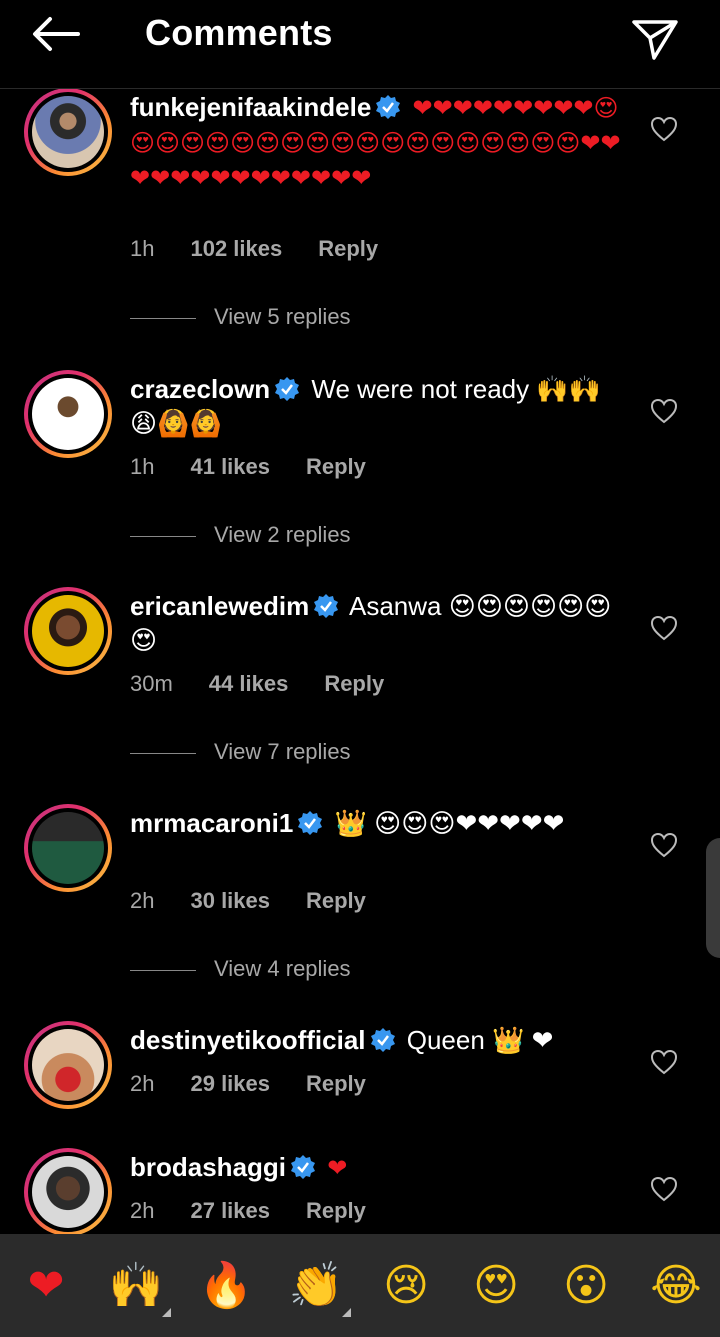 This screenshot has height=1337, width=720. Describe the element at coordinates (330, 971) in the screenshot. I see `view-replies-button: View 4 replies` at that location.